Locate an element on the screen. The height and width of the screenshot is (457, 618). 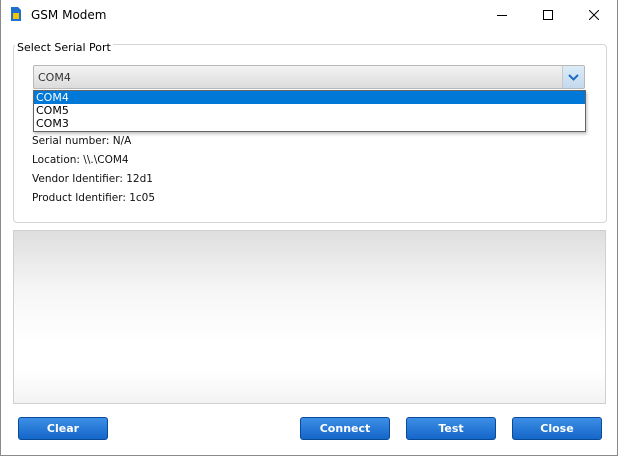
close-icon is located at coordinates (594, 15).